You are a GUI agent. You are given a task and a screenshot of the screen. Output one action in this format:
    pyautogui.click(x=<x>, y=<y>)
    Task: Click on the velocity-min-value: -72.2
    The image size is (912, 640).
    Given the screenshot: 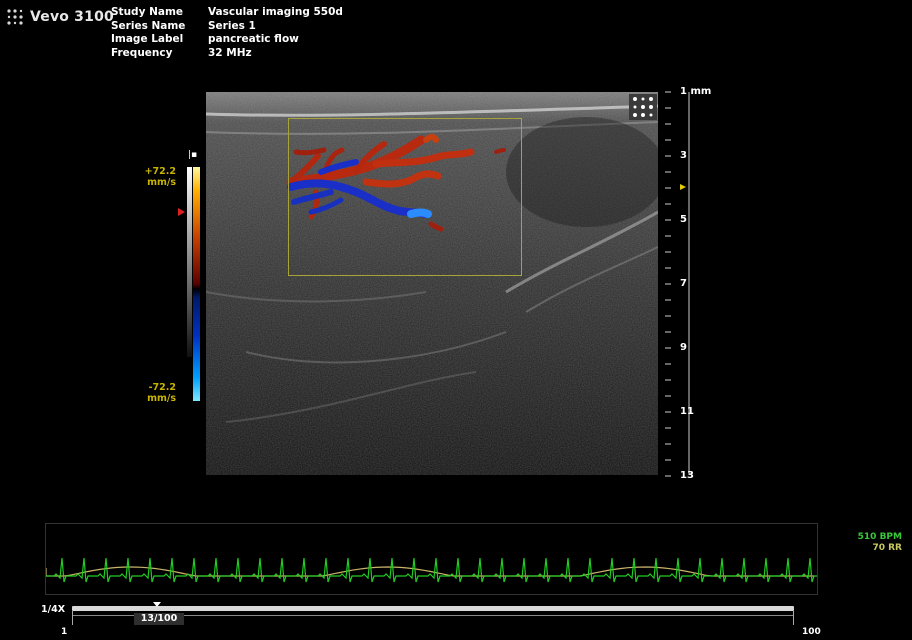 What is the action you would take?
    pyautogui.click(x=162, y=387)
    